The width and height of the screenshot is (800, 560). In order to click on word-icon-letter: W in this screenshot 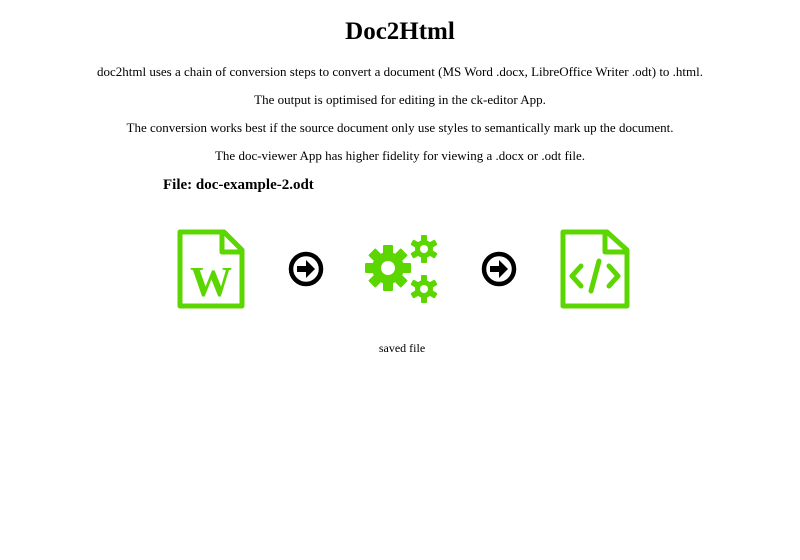, I will do `click(211, 283)`.